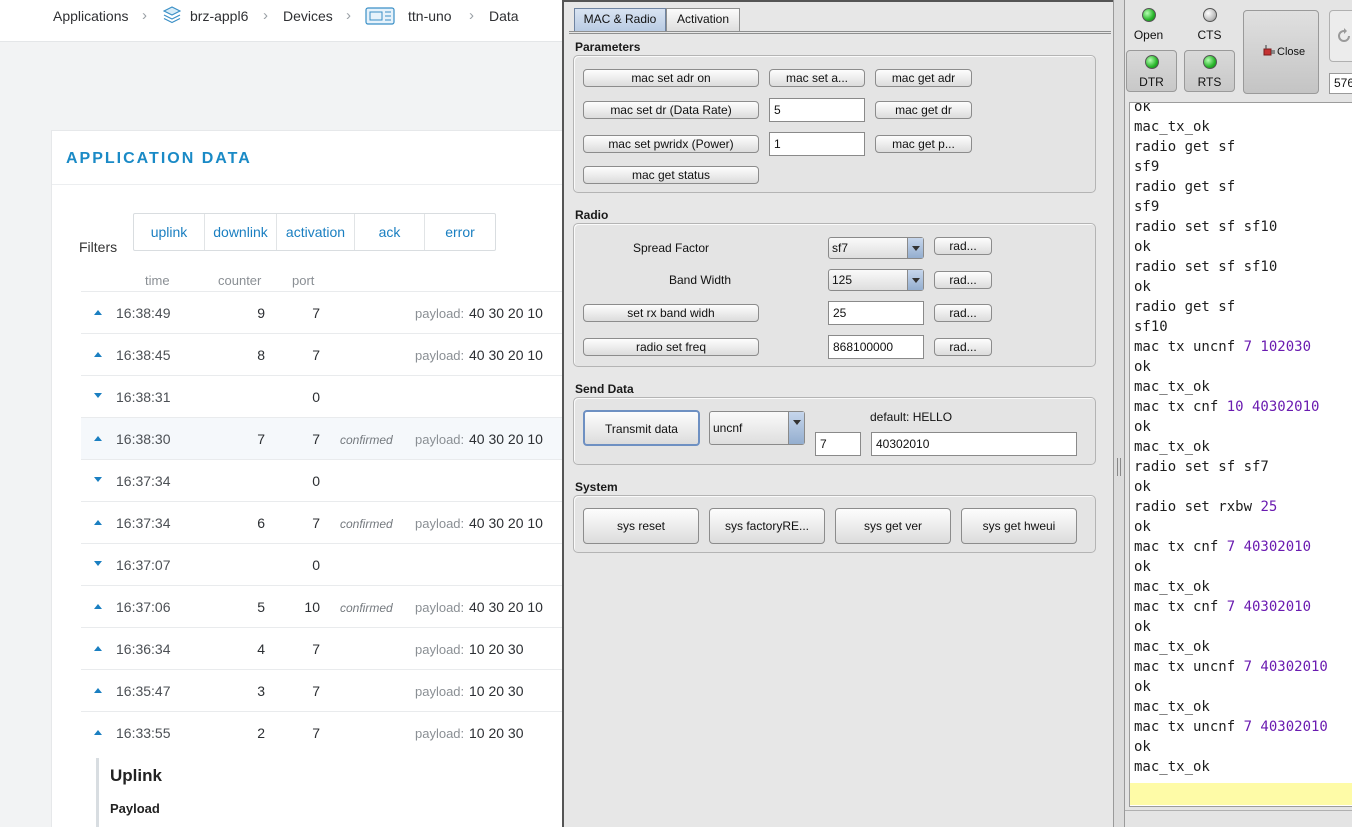  I want to click on mac-set-dr-button: mac set dr (Data Rate), so click(671, 110).